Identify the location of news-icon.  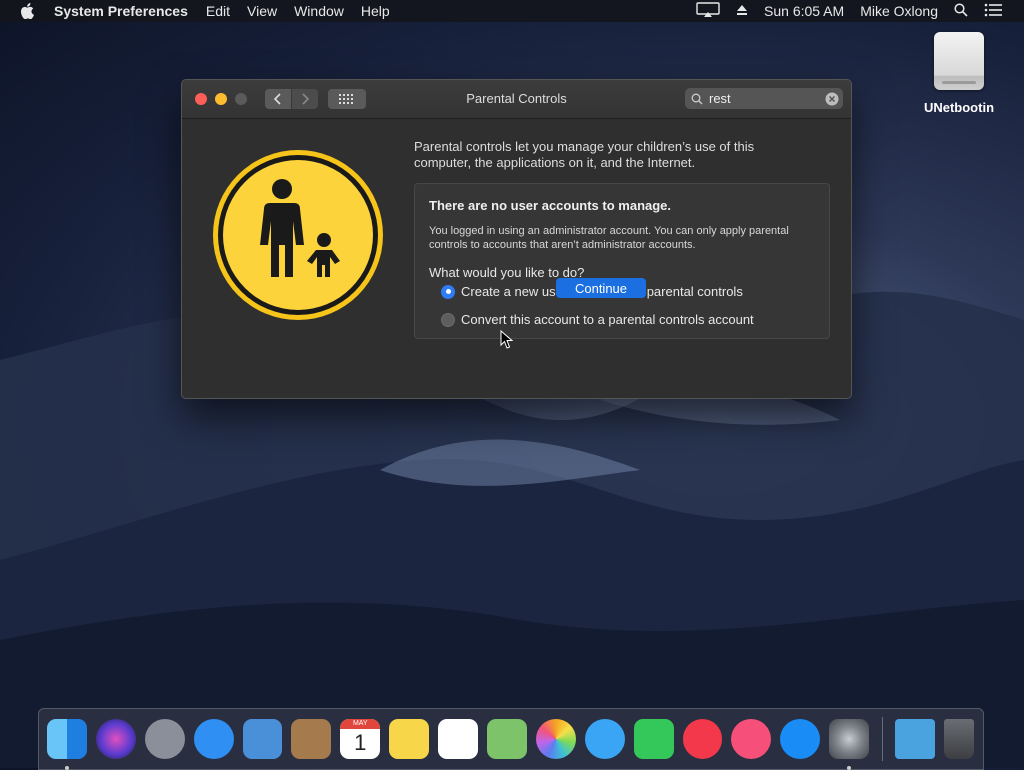
(702, 739).